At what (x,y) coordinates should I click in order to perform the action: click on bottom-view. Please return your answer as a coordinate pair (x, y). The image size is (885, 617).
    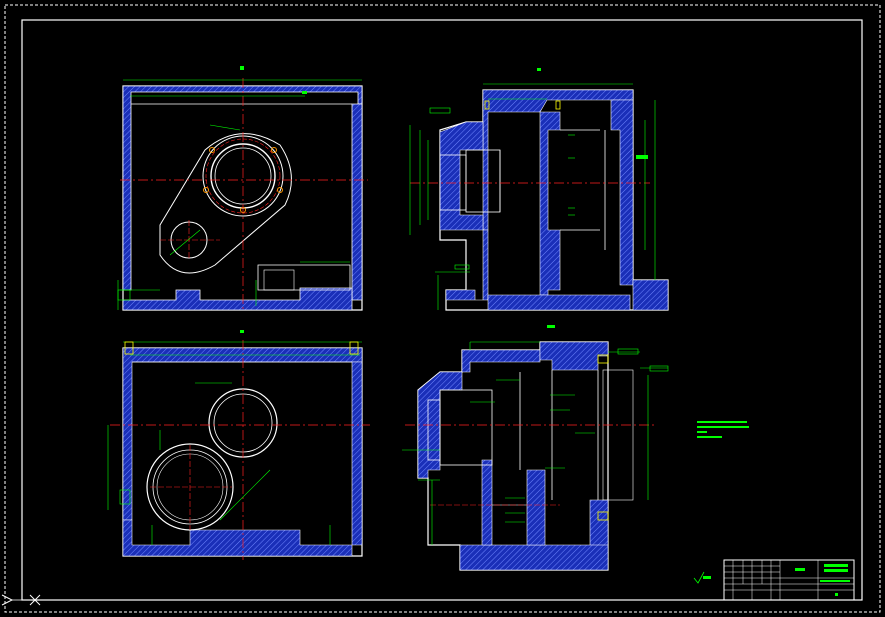
    Looking at the image, I should click on (238, 445).